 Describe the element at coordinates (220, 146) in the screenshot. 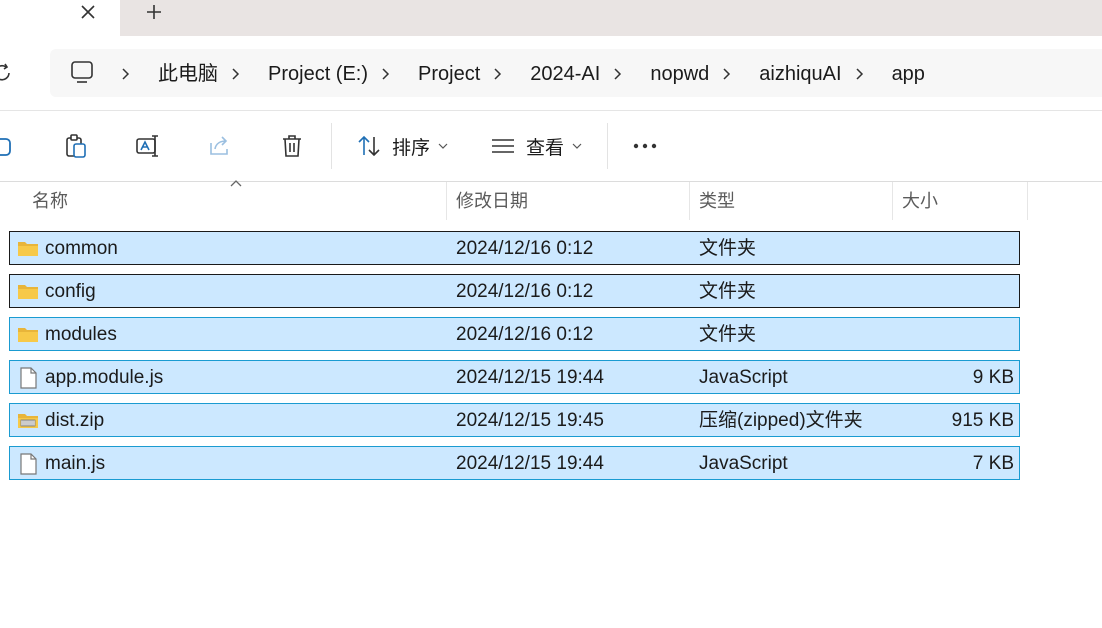

I see `share-icon` at that location.